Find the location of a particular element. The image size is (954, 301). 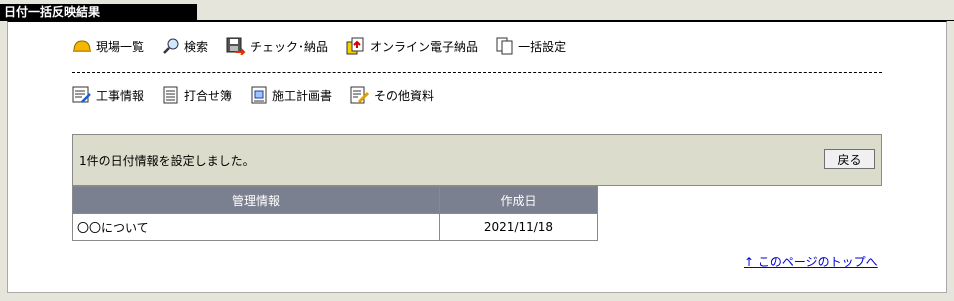

result-message-box: 1件の日付情報を設定しました。 戻る is located at coordinates (477, 160).